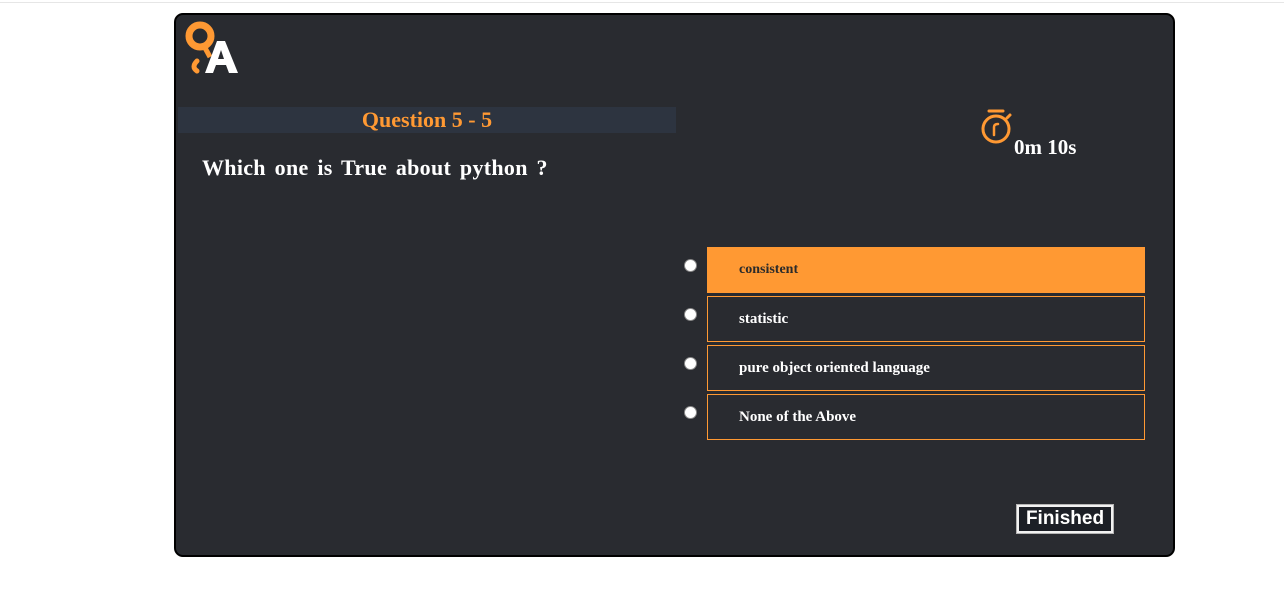 This screenshot has height=599, width=1284. I want to click on question-counter: Question 5 - 5, so click(427, 120).